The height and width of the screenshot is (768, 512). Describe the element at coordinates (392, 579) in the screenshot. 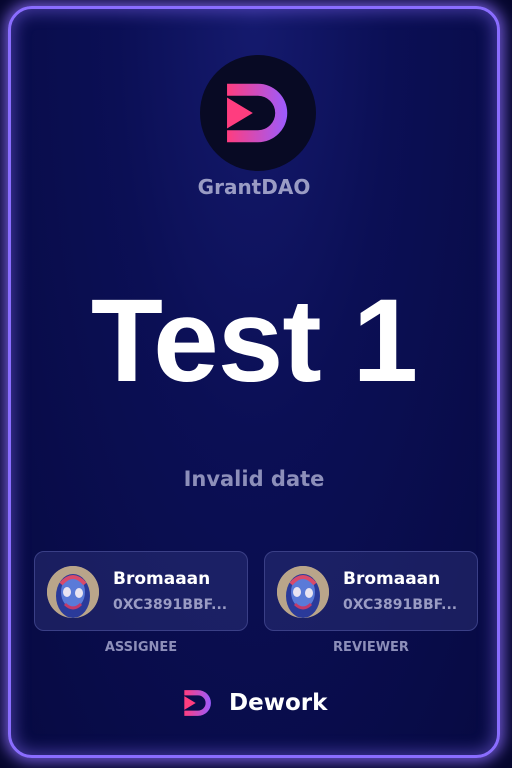

I see `reviewer-name: Bromaaan` at that location.